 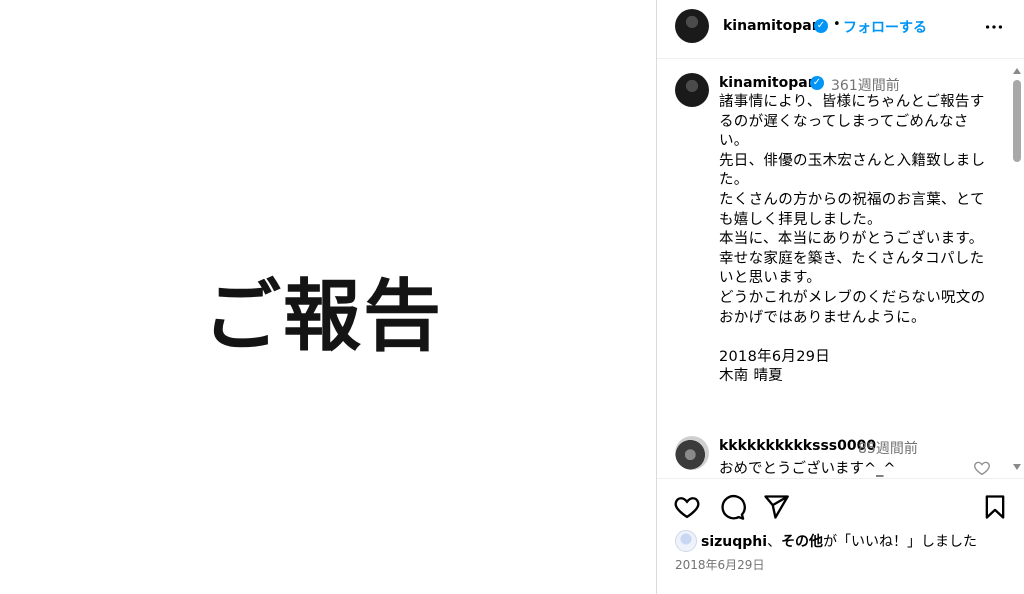 What do you see at coordinates (772, 26) in the screenshot?
I see `author-username: kinamitopan` at bounding box center [772, 26].